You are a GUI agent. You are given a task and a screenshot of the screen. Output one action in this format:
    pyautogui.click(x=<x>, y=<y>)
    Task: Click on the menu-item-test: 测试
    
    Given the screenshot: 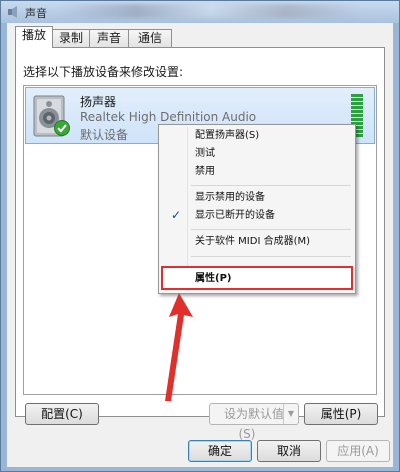 What is the action you would take?
    pyautogui.click(x=205, y=154)
    